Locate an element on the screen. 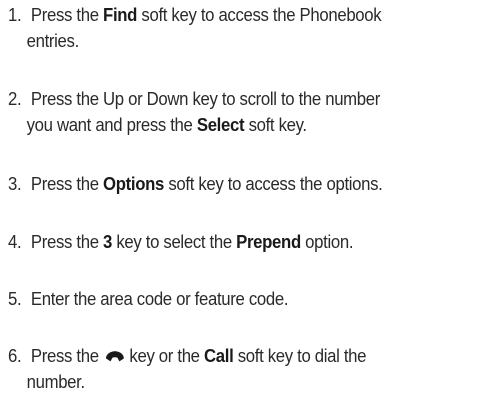 This screenshot has width=488, height=395. step-text: soft key to dial the is located at coordinates (302, 356).